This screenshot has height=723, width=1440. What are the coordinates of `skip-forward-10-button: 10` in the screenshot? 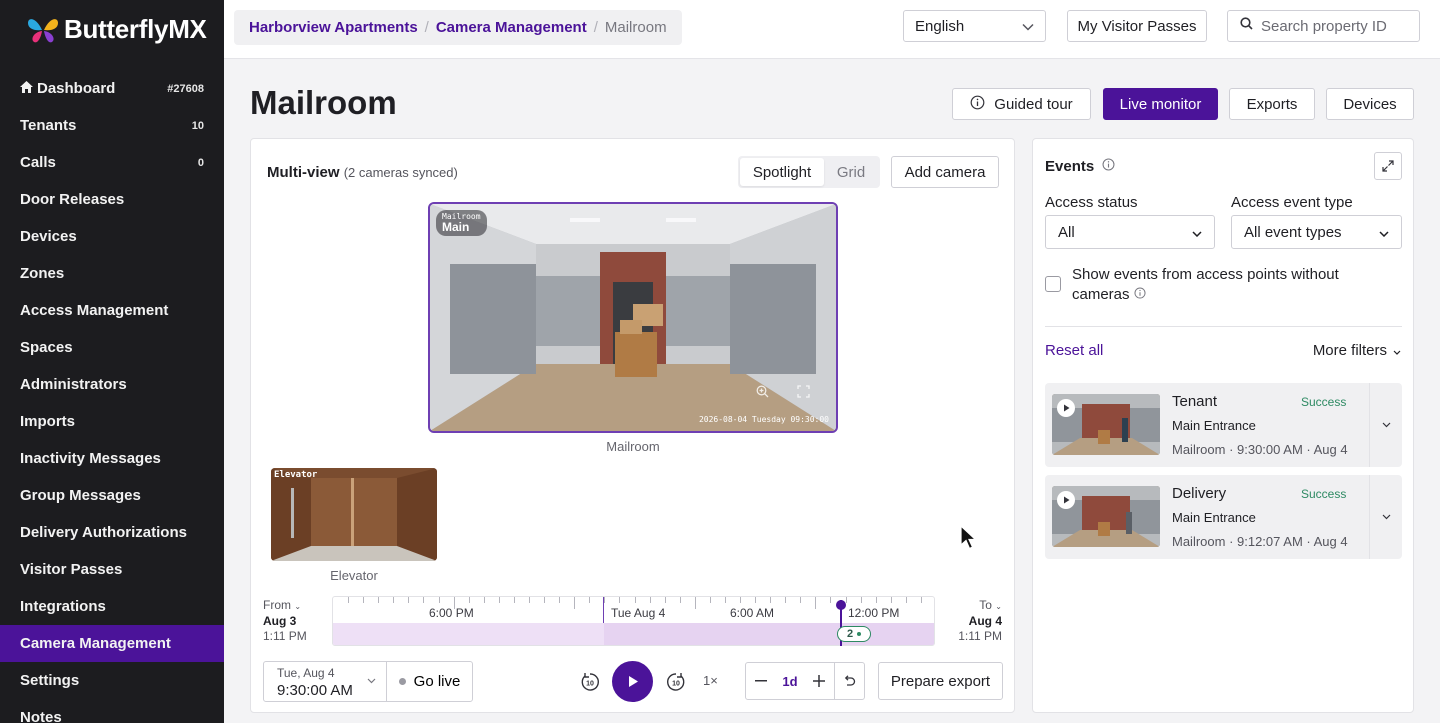 It's located at (676, 682).